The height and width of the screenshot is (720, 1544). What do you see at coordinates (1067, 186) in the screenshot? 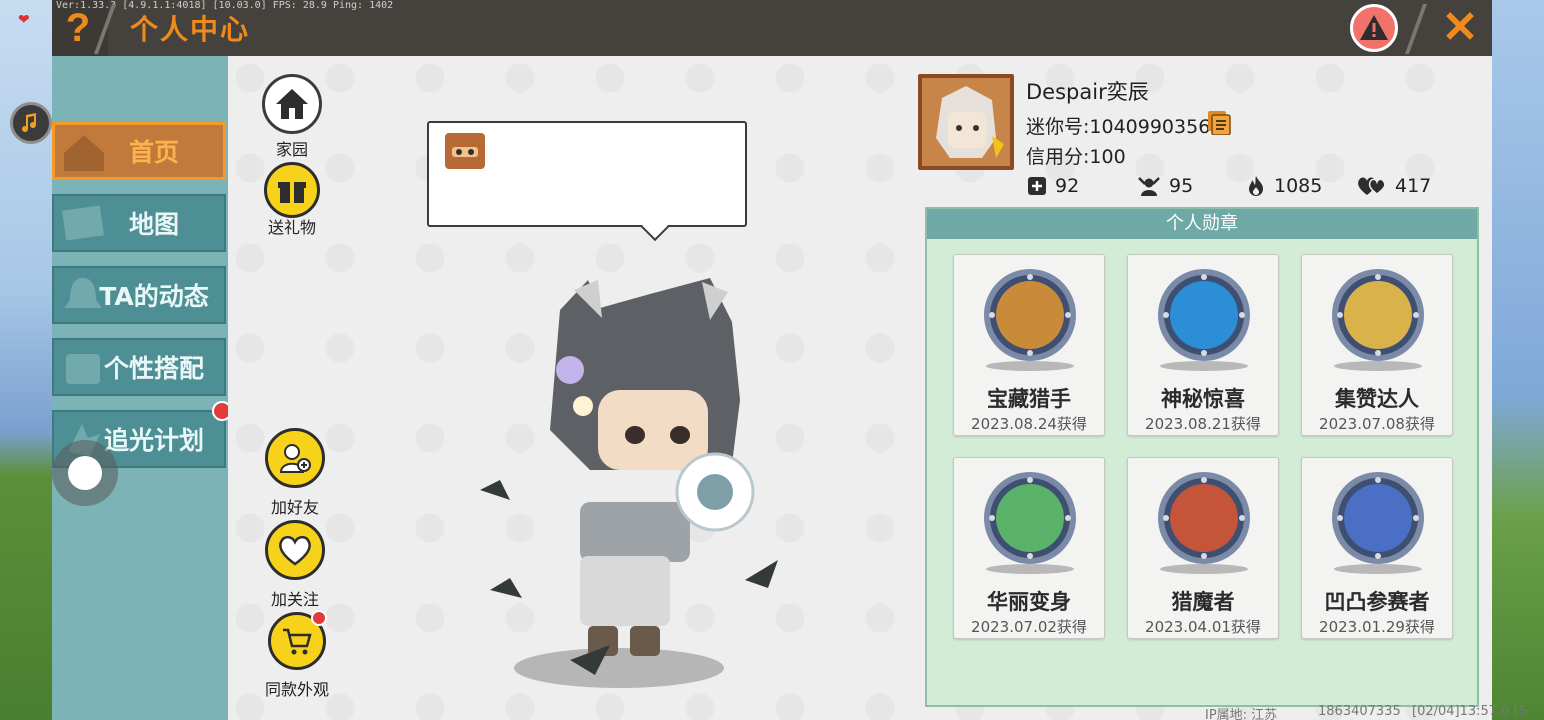
I see `likes-count: 92` at bounding box center [1067, 186].